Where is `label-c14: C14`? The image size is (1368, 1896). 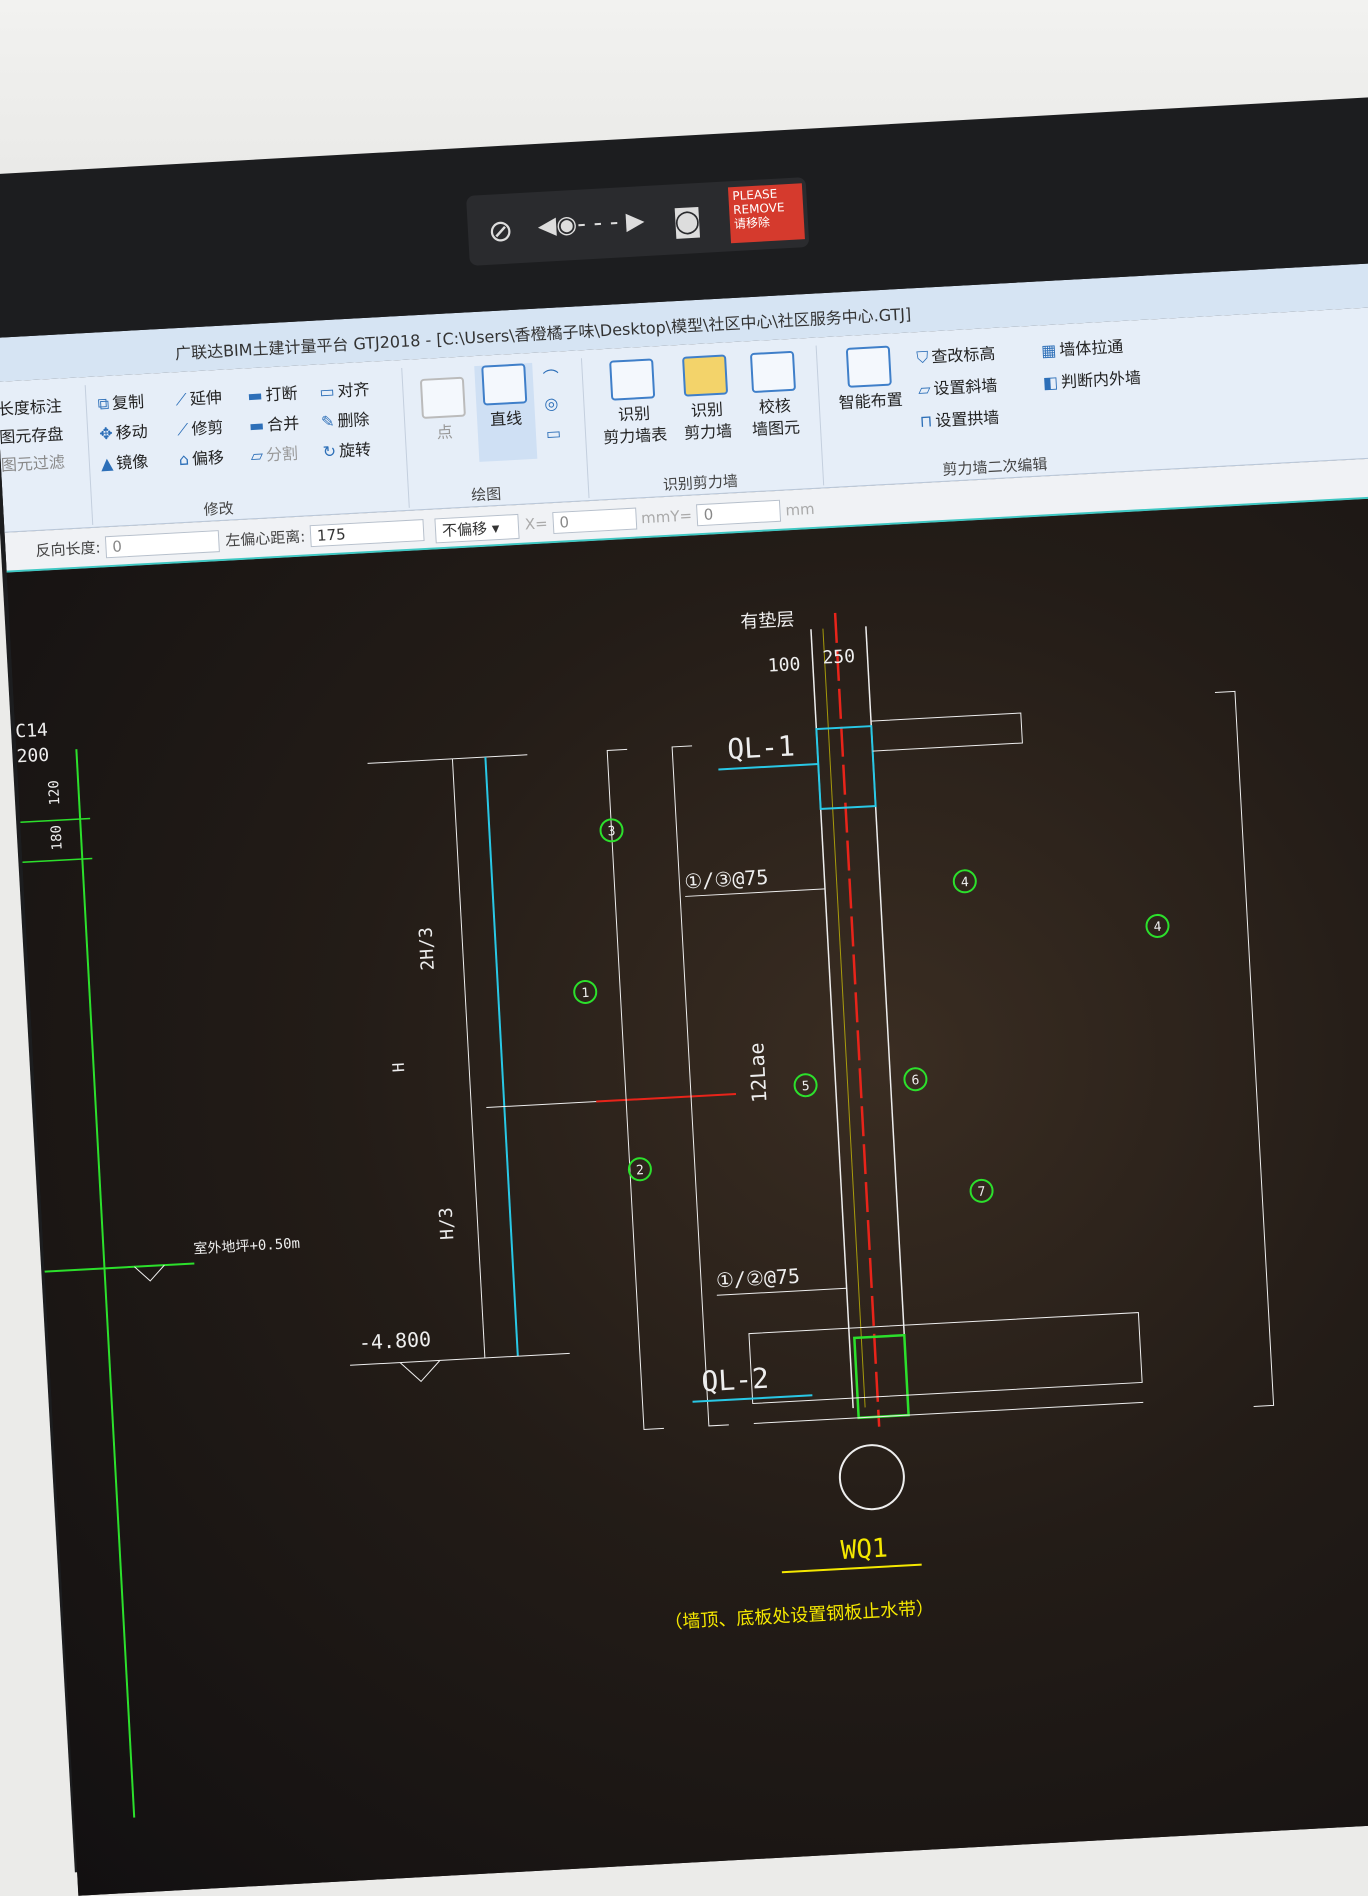 label-c14: C14 is located at coordinates (32, 731).